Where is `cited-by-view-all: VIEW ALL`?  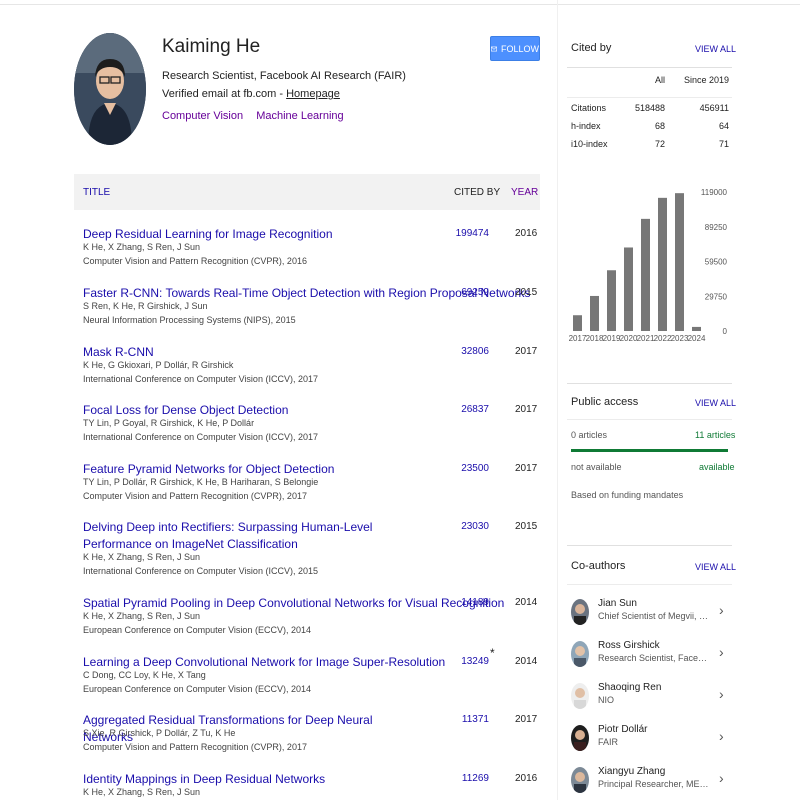 cited-by-view-all: VIEW ALL is located at coordinates (715, 49).